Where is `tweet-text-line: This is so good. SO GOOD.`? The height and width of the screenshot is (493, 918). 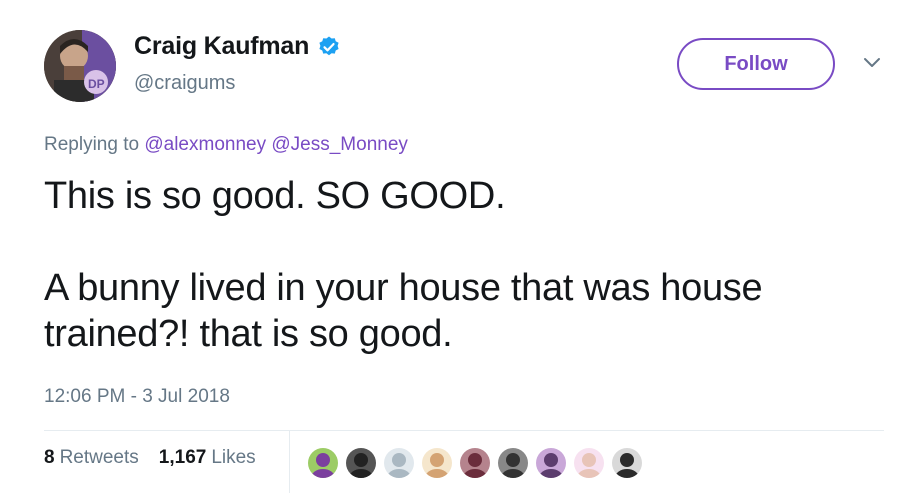 tweet-text-line: This is so good. SO GOOD. is located at coordinates (275, 196).